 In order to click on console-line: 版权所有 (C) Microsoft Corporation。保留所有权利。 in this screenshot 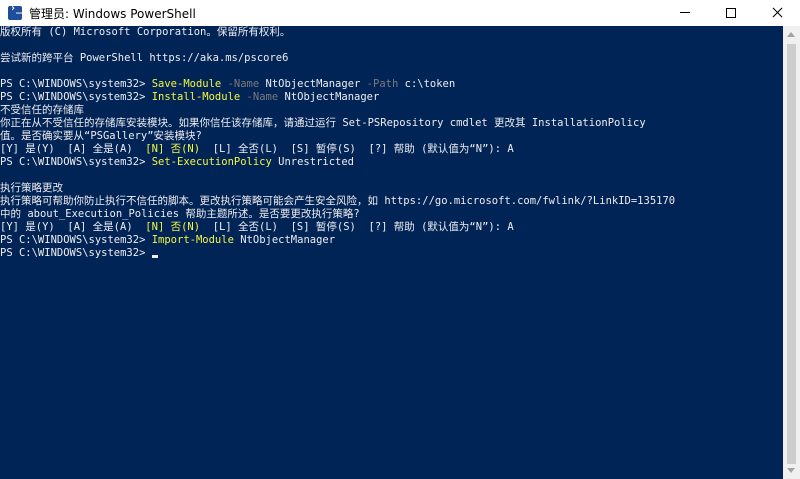, I will do `click(391, 32)`.